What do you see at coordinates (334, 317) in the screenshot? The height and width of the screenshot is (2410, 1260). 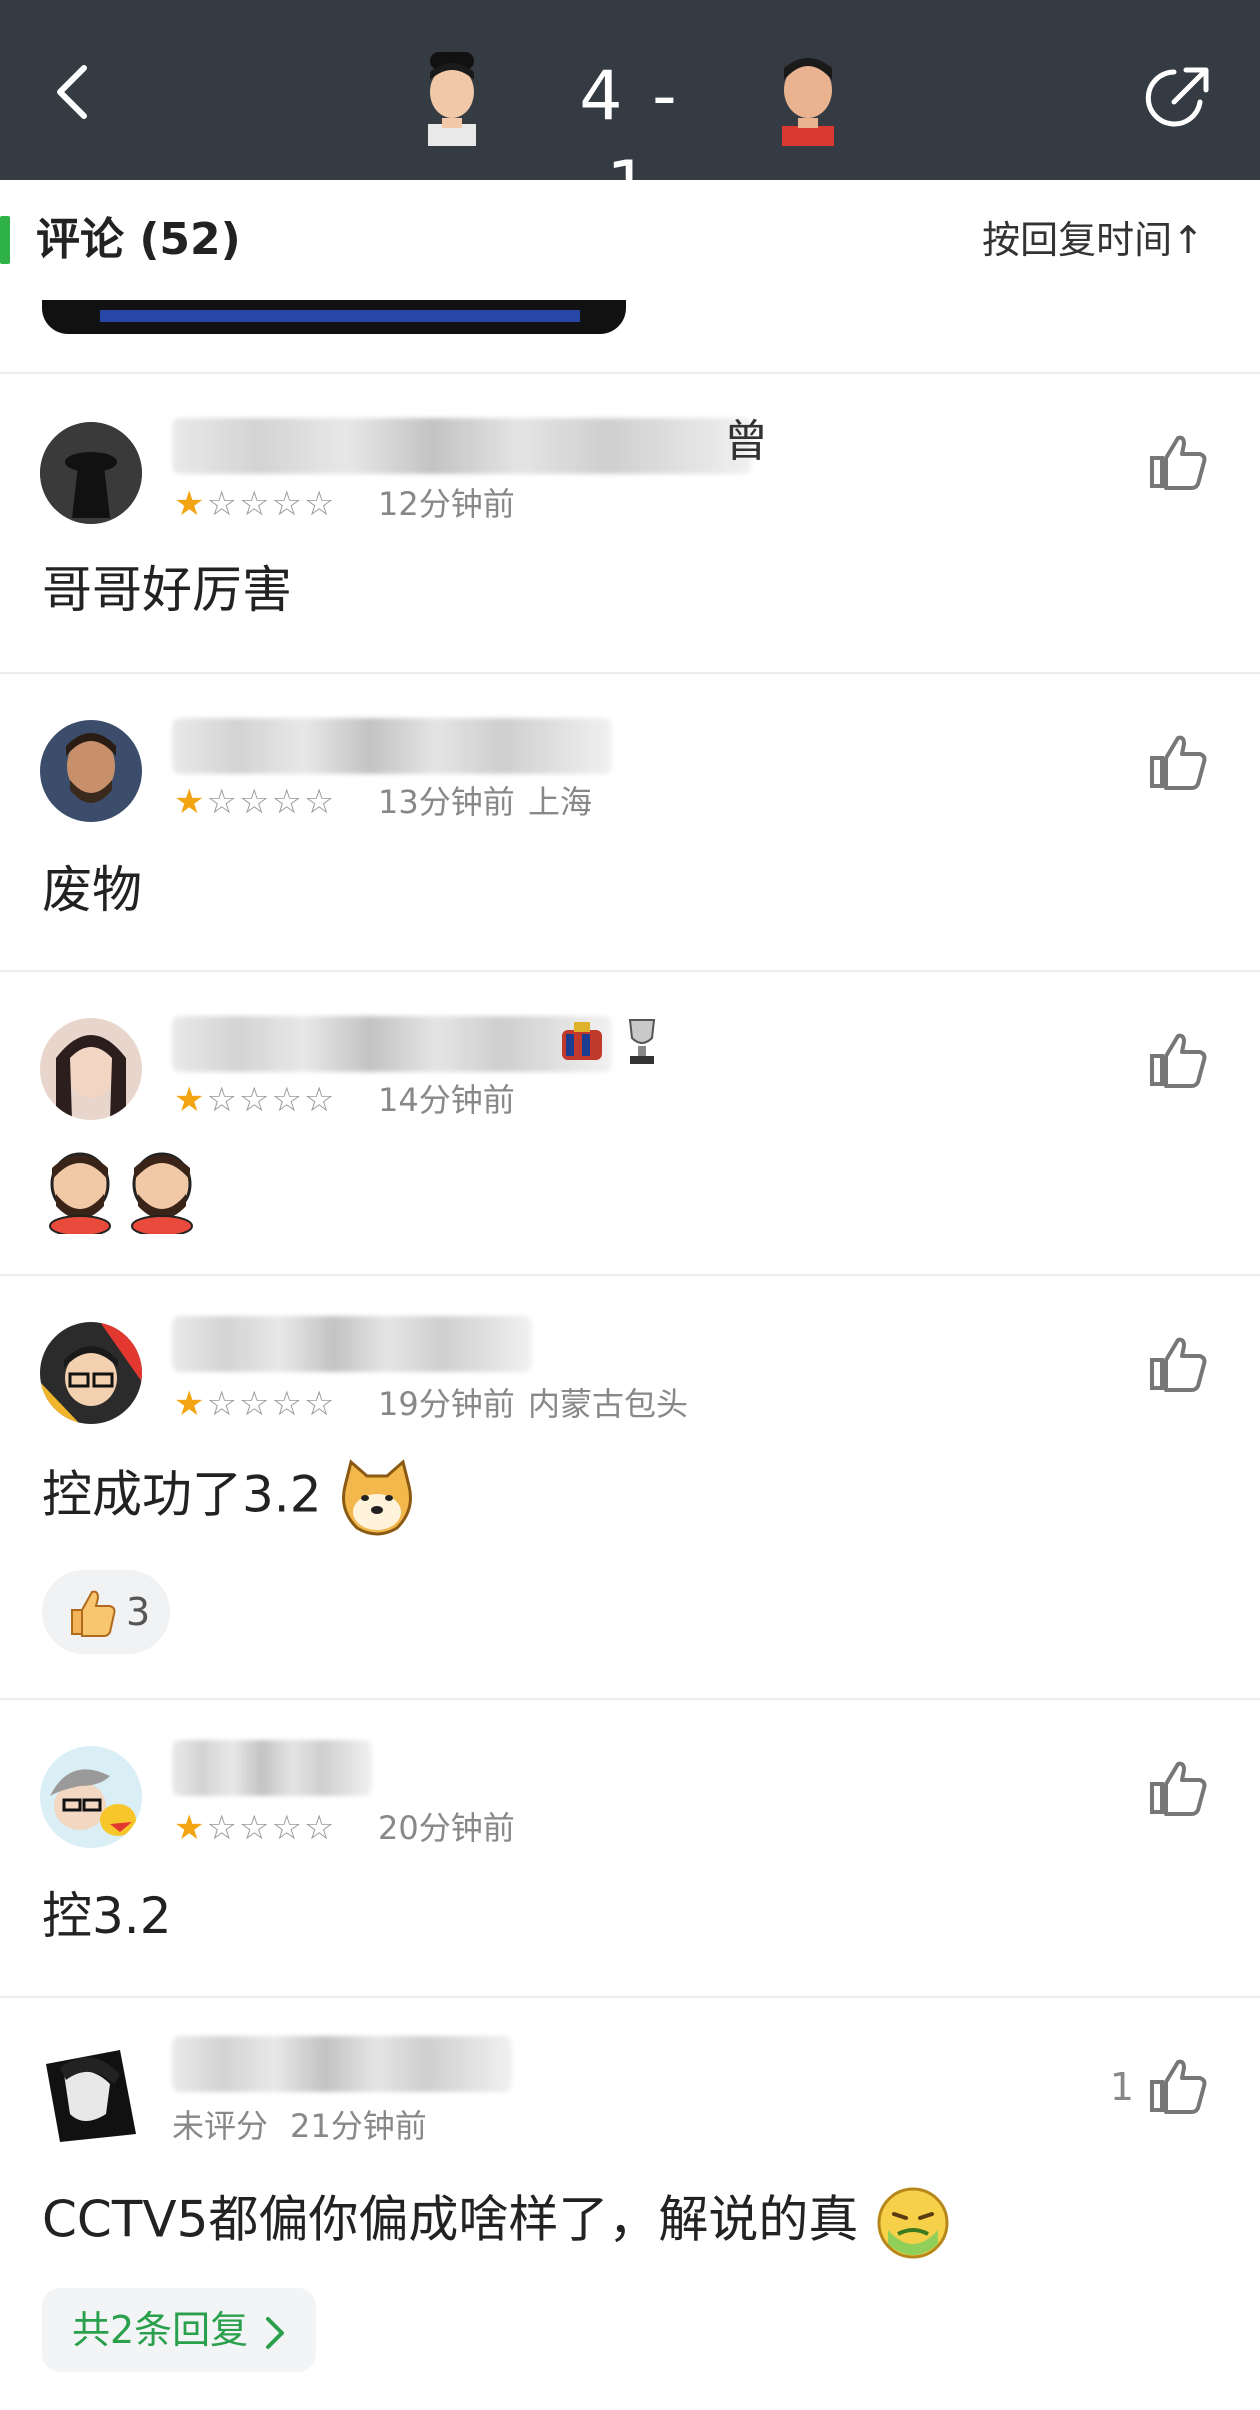 I see `video-thumbnail-partial` at bounding box center [334, 317].